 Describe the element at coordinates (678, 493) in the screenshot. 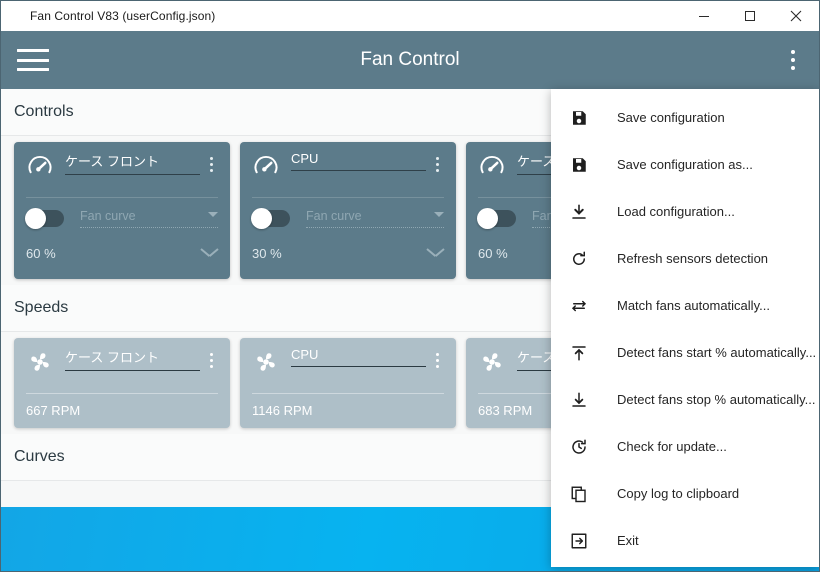

I see `menu-item-label: Copy log to clipboard` at that location.